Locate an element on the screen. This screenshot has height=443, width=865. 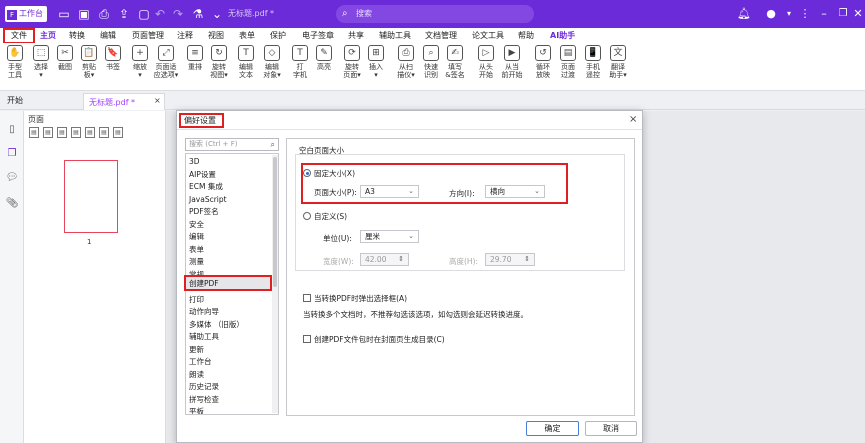
pages-panel-icon: ❐ is located at coordinates (12, 154).